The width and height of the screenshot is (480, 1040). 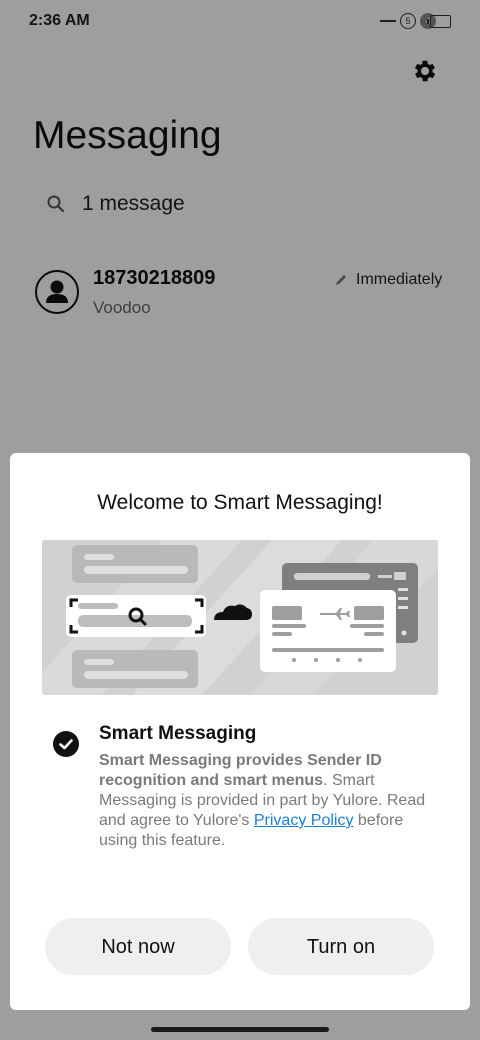 I want to click on not-now-button: Not now, so click(x=138, y=946).